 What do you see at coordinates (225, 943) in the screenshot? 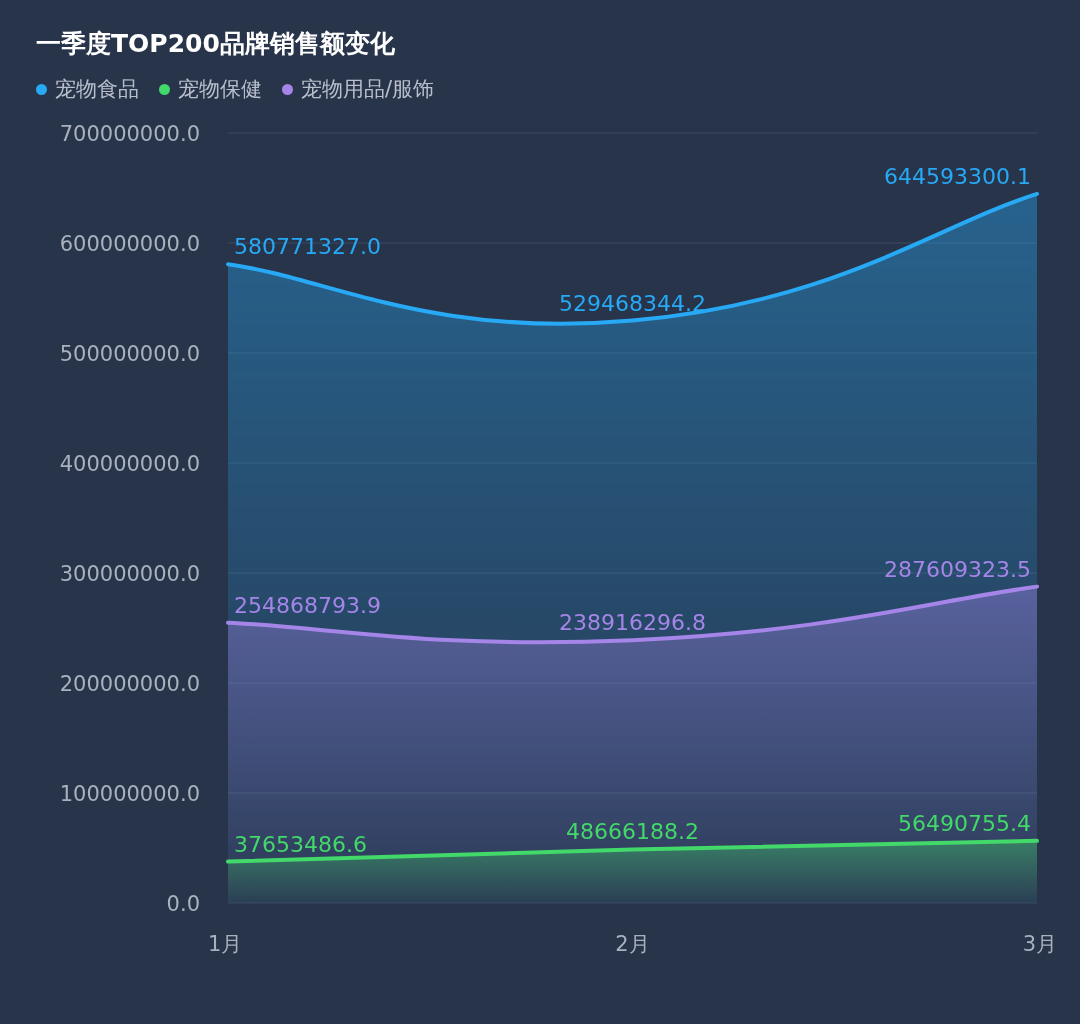
I see `axis-label: 1月` at bounding box center [225, 943].